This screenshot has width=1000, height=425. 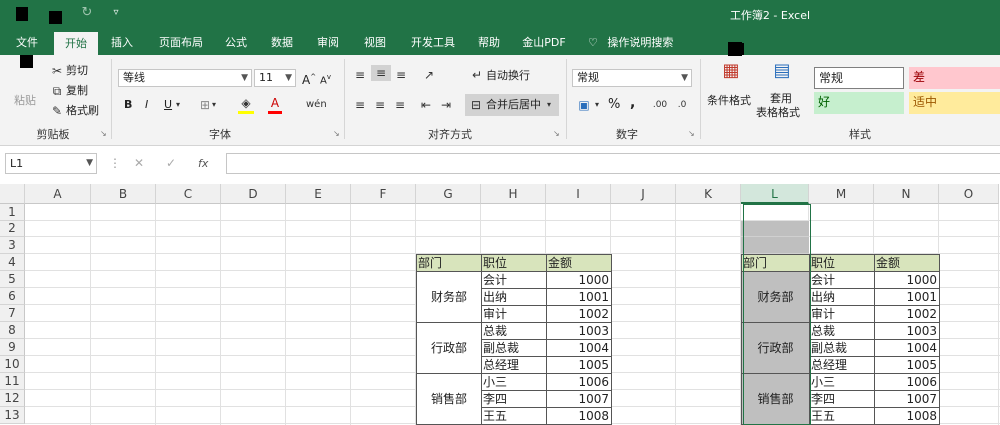 What do you see at coordinates (691, 133) in the screenshot?
I see `number-launcher-icon: ↘` at bounding box center [691, 133].